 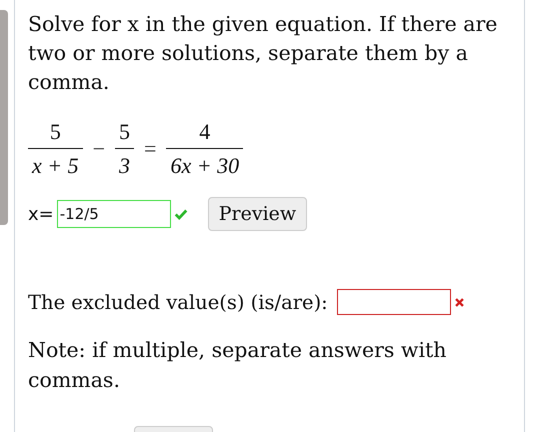 I want to click on note-text: Note: if multiple, separate answers with commas., so click(x=238, y=365).